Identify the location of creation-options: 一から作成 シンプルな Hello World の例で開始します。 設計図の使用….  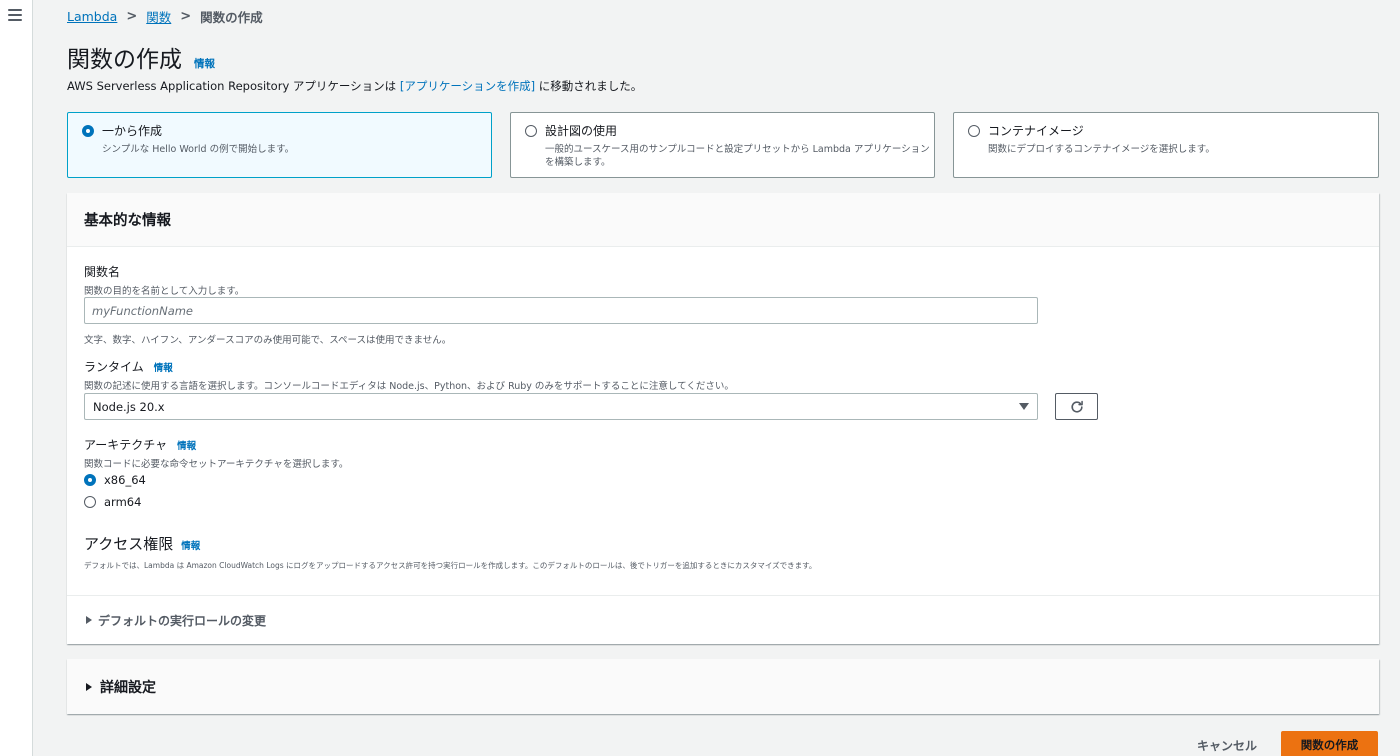
(723, 145).